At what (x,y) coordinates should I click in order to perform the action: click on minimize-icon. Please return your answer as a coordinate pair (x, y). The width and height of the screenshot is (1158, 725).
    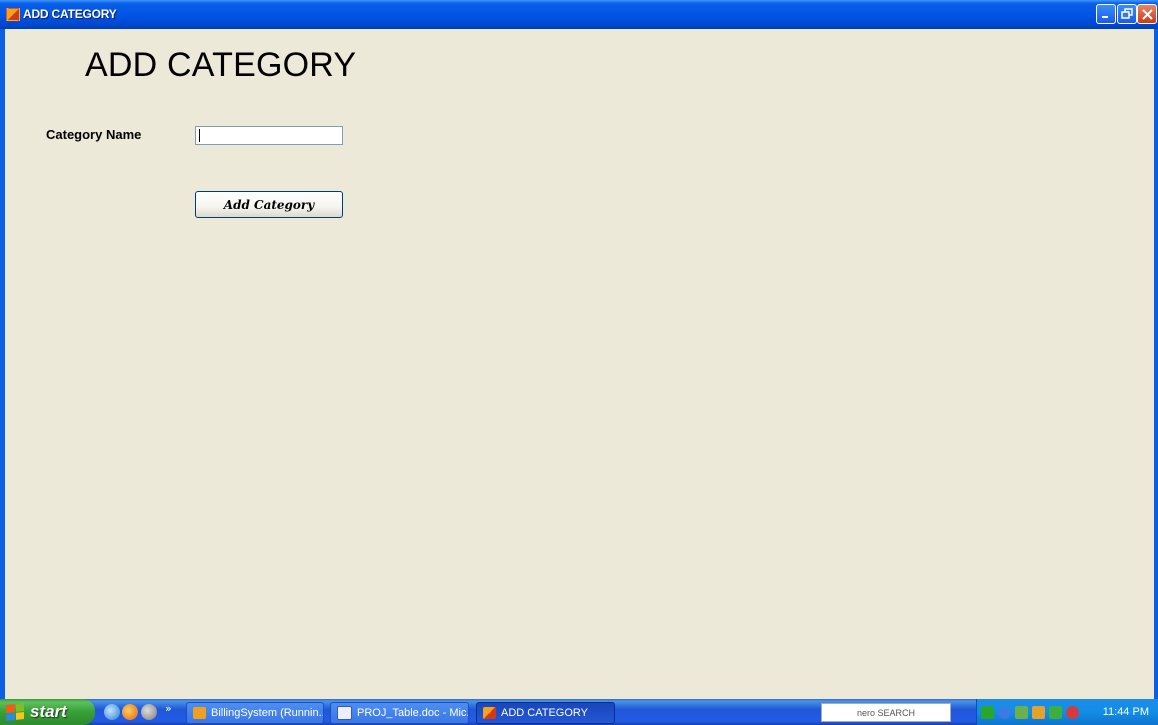
    Looking at the image, I should click on (1105, 17).